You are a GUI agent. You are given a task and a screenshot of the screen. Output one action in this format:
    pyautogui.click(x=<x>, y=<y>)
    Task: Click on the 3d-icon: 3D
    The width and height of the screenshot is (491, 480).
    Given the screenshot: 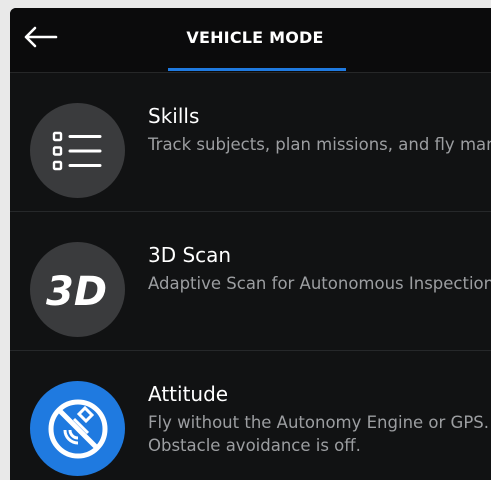 What is the action you would take?
    pyautogui.click(x=76, y=291)
    